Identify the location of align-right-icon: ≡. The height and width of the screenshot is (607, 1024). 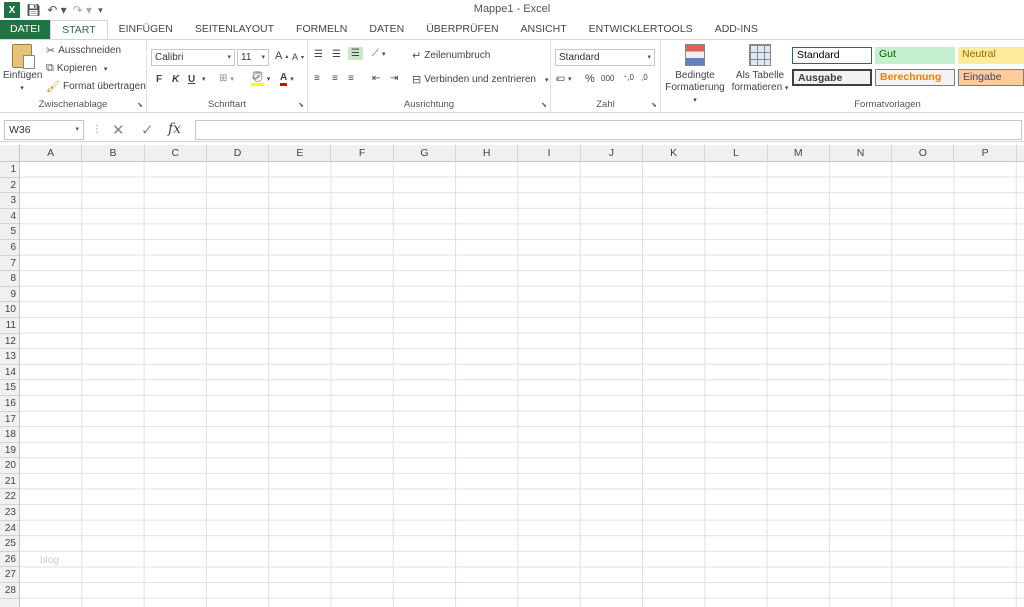
(351, 78).